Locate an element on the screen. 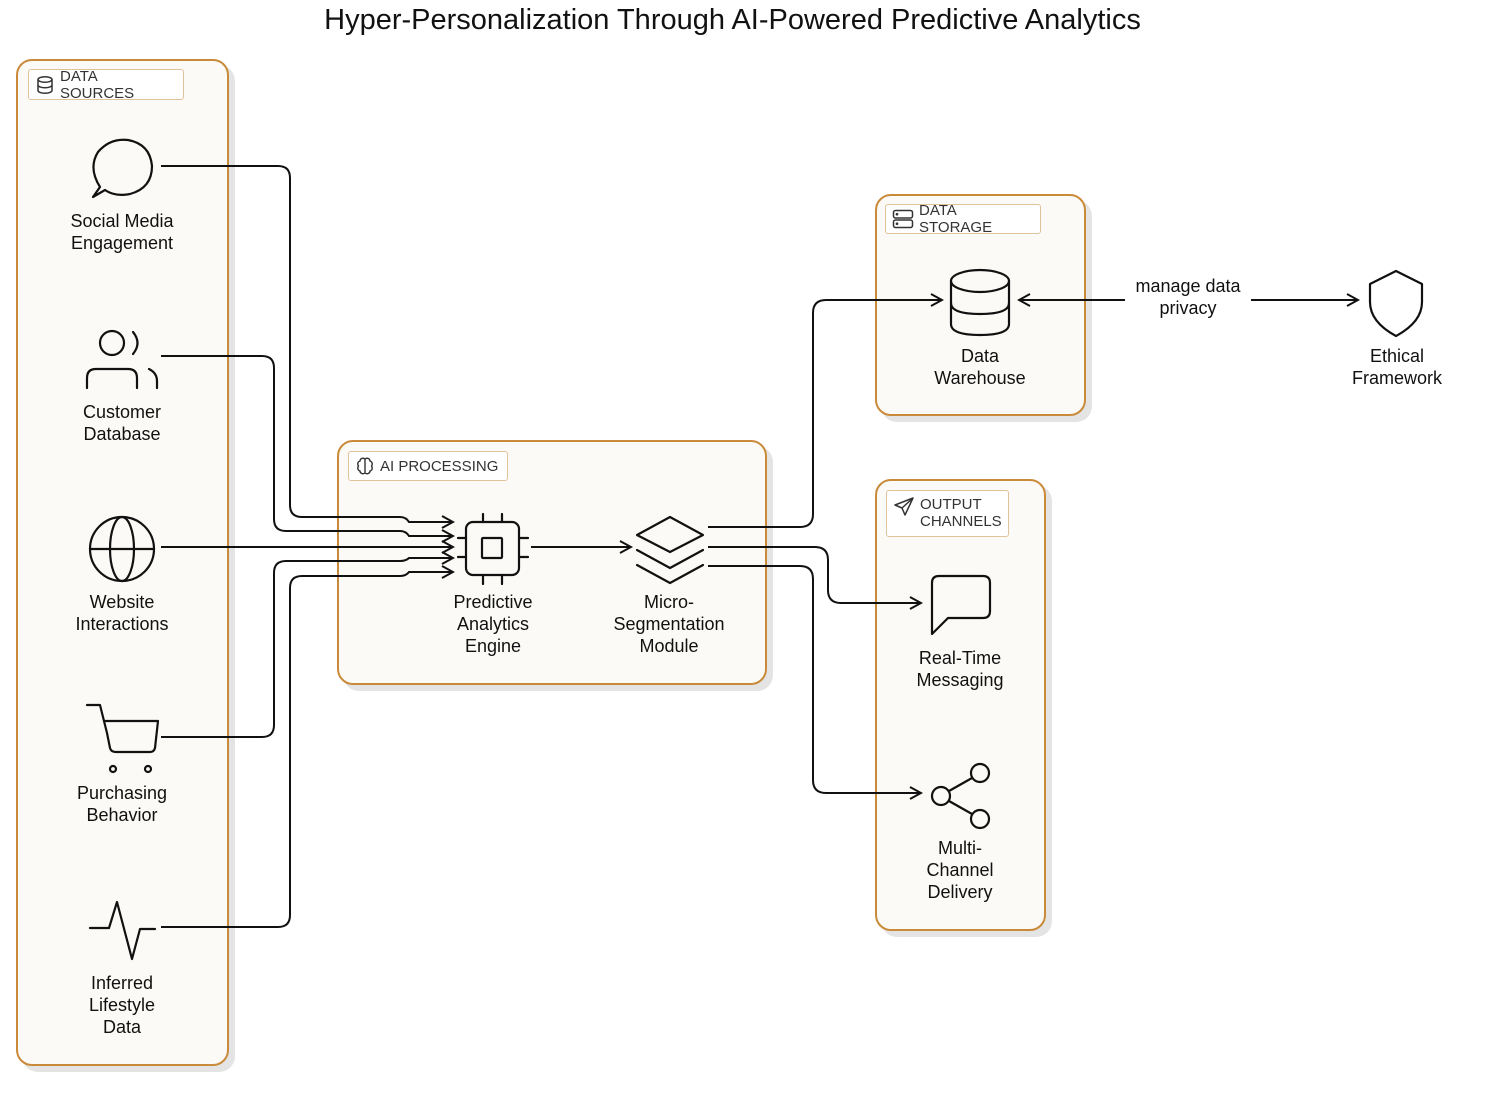  edge-lifestyle-to-predictive is located at coordinates (307, 750).